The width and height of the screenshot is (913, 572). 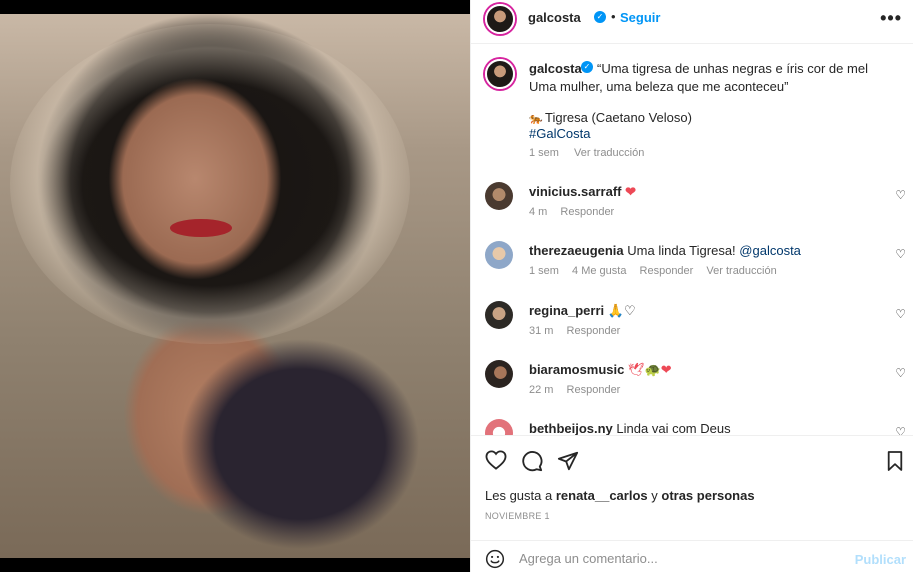 What do you see at coordinates (201, 228) in the screenshot?
I see `photo-detail` at bounding box center [201, 228].